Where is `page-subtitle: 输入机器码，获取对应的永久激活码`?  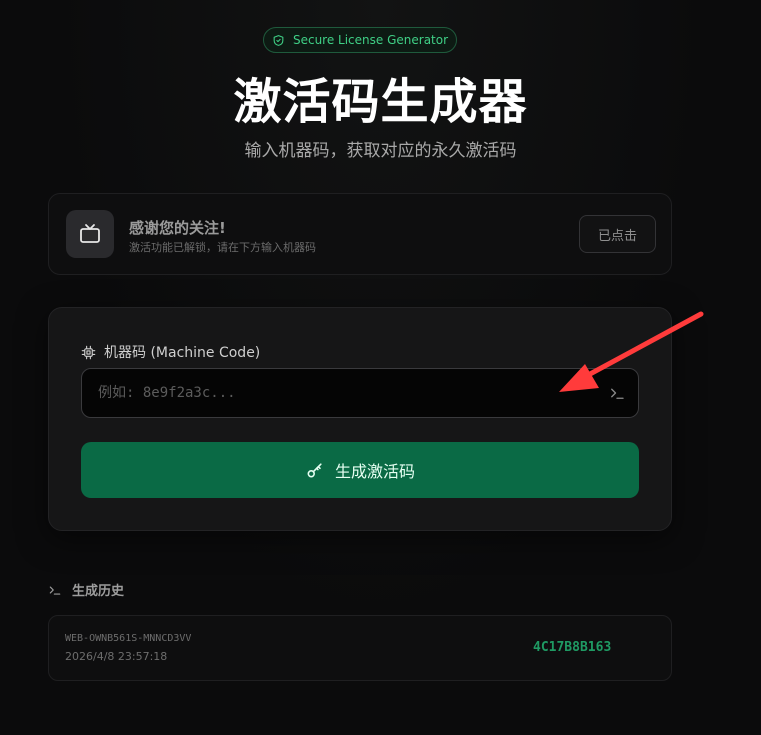 page-subtitle: 输入机器码，获取对应的永久激活码 is located at coordinates (380, 151).